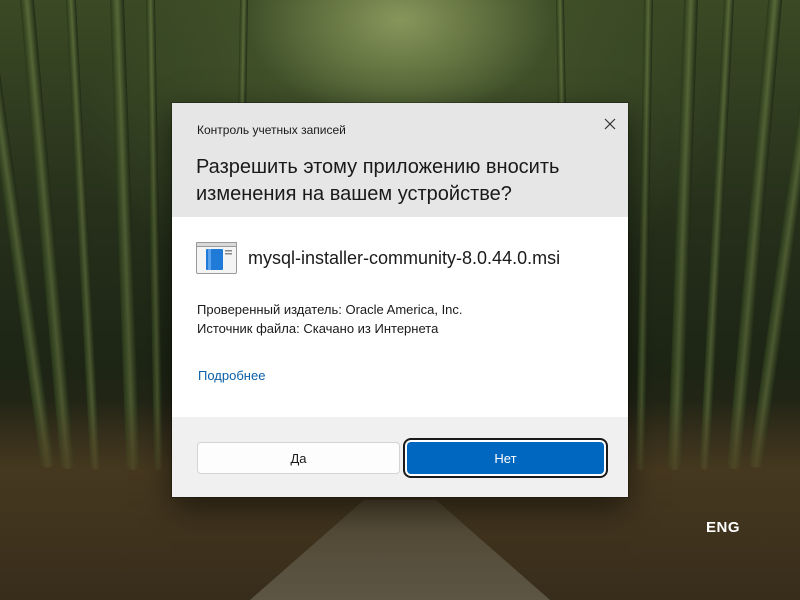 The height and width of the screenshot is (600, 800). I want to click on dialog-footer: Да Нет, so click(400, 457).